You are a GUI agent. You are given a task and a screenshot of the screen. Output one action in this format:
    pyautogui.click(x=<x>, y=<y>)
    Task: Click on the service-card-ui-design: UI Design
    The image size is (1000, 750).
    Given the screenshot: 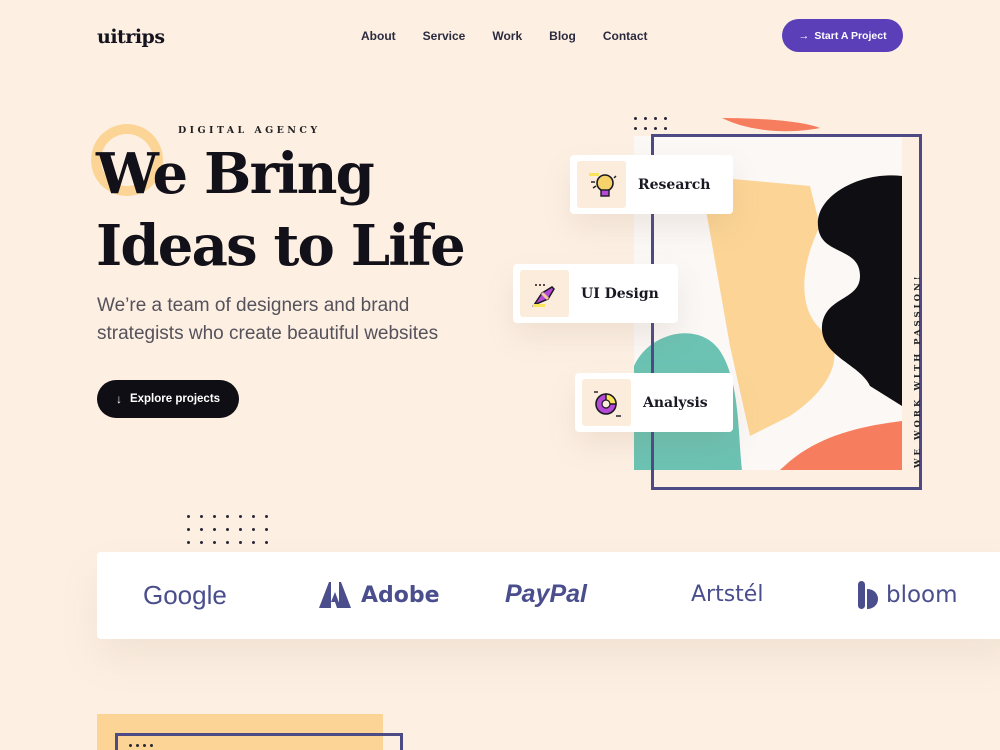 What is the action you would take?
    pyautogui.click(x=595, y=293)
    